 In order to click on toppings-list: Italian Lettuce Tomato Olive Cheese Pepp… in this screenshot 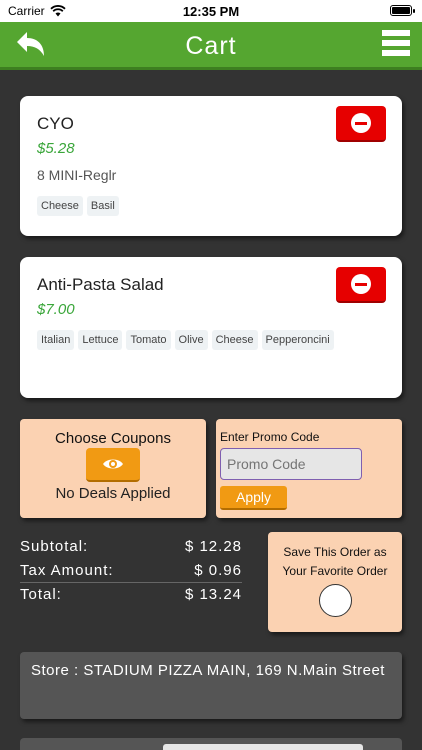, I will do `click(212, 340)`.